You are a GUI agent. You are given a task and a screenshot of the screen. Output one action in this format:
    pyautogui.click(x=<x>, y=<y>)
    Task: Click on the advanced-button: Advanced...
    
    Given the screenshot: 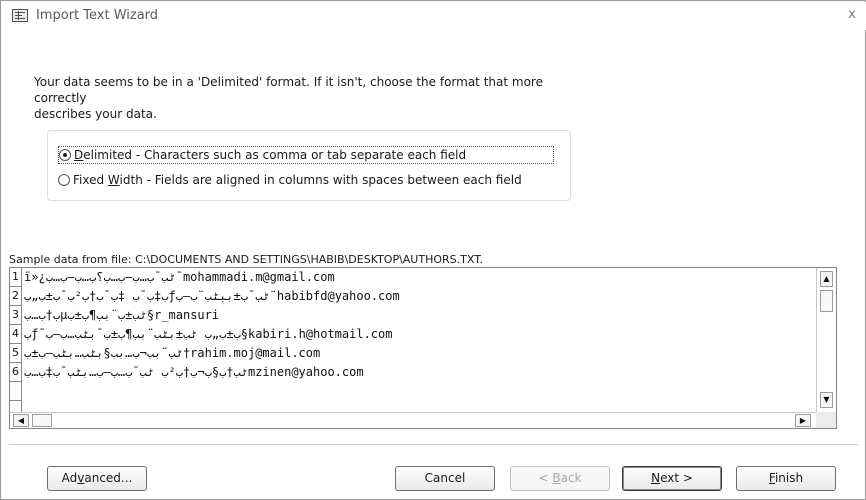 What is the action you would take?
    pyautogui.click(x=97, y=478)
    